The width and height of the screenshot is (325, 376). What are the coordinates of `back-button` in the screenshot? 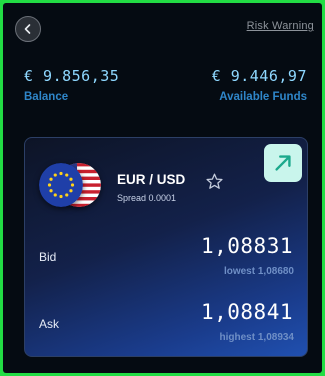 It's located at (28, 29).